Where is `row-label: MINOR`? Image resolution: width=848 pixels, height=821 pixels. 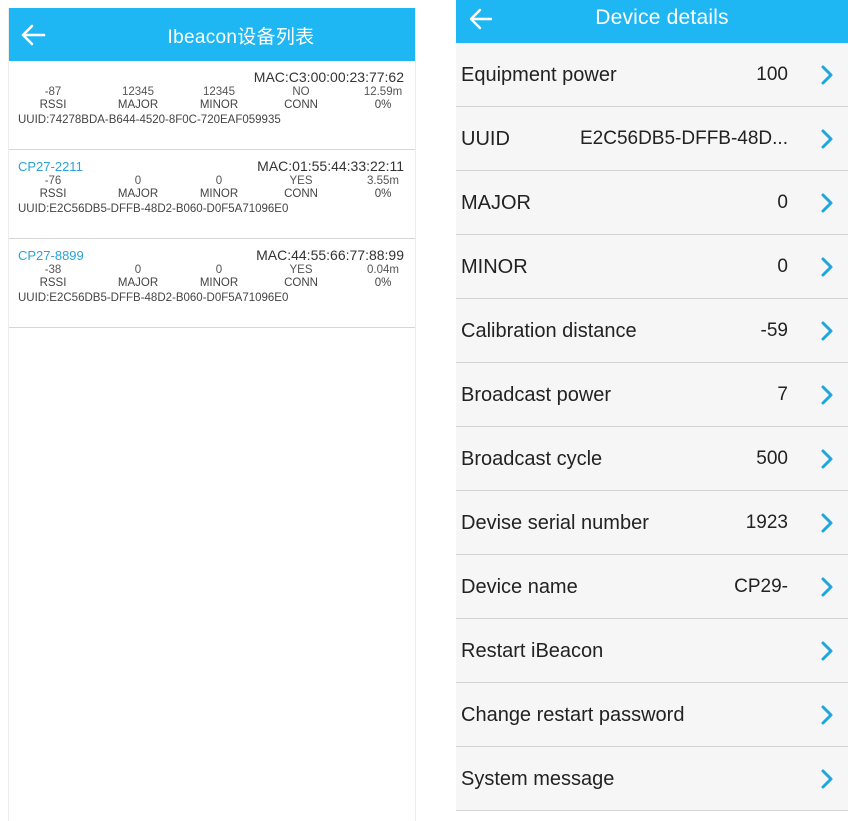
row-label: MINOR is located at coordinates (494, 267).